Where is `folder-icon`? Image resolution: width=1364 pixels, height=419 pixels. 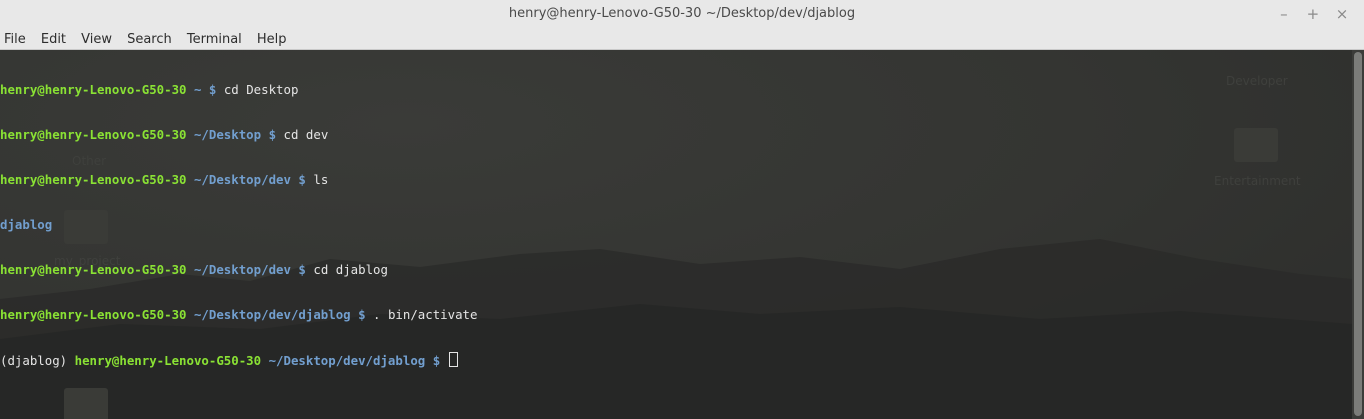 folder-icon is located at coordinates (1256, 145).